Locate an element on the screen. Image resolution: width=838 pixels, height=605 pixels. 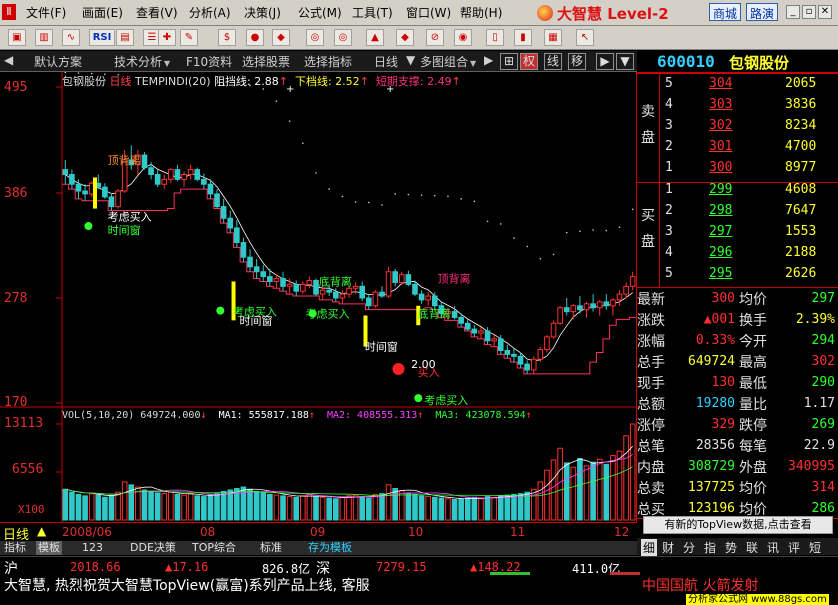
tab-play-icon: ▶ is located at coordinates (605, 61).